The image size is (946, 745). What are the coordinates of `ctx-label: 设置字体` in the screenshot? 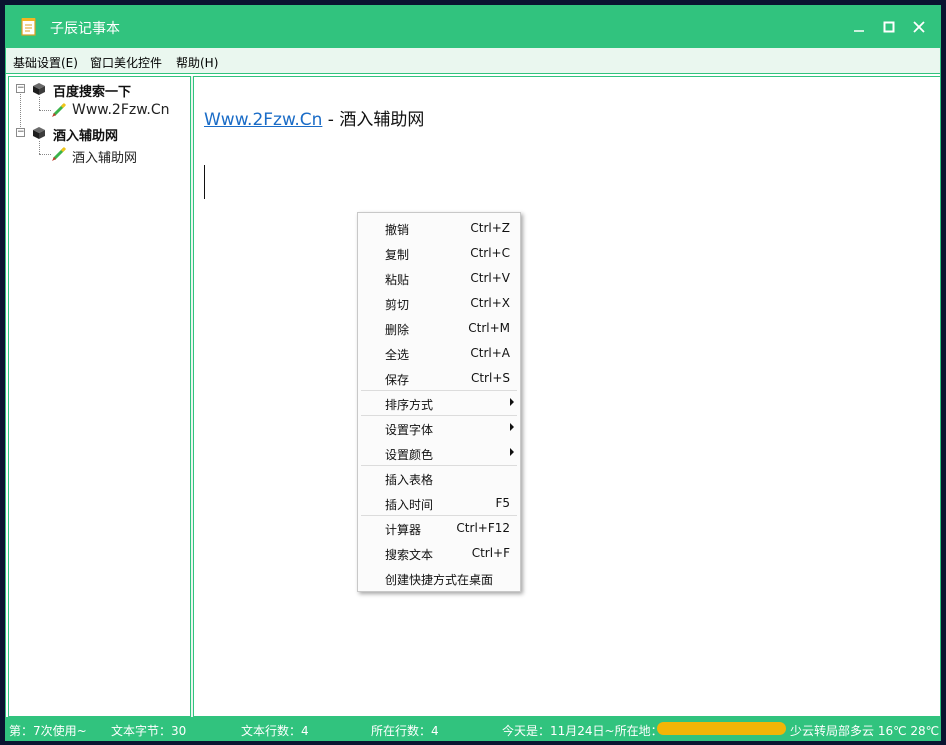 It's located at (409, 430).